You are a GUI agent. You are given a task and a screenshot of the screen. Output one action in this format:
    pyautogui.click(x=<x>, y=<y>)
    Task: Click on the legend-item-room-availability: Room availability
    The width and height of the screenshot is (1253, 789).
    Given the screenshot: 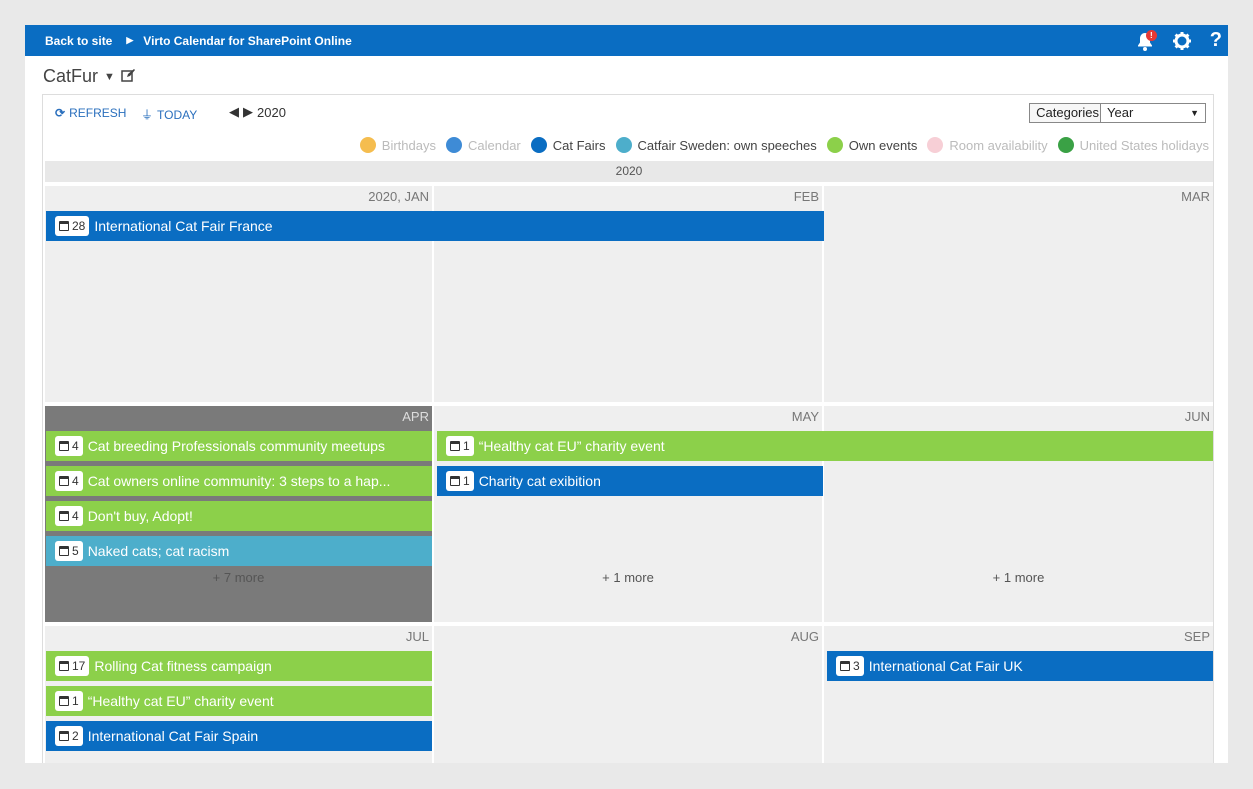 What is the action you would take?
    pyautogui.click(x=987, y=145)
    